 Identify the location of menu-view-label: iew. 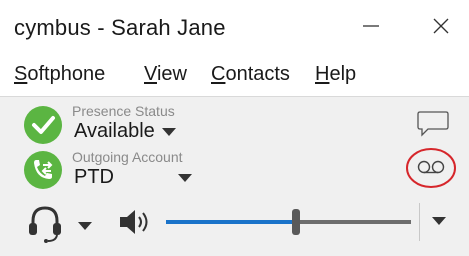
(171, 74).